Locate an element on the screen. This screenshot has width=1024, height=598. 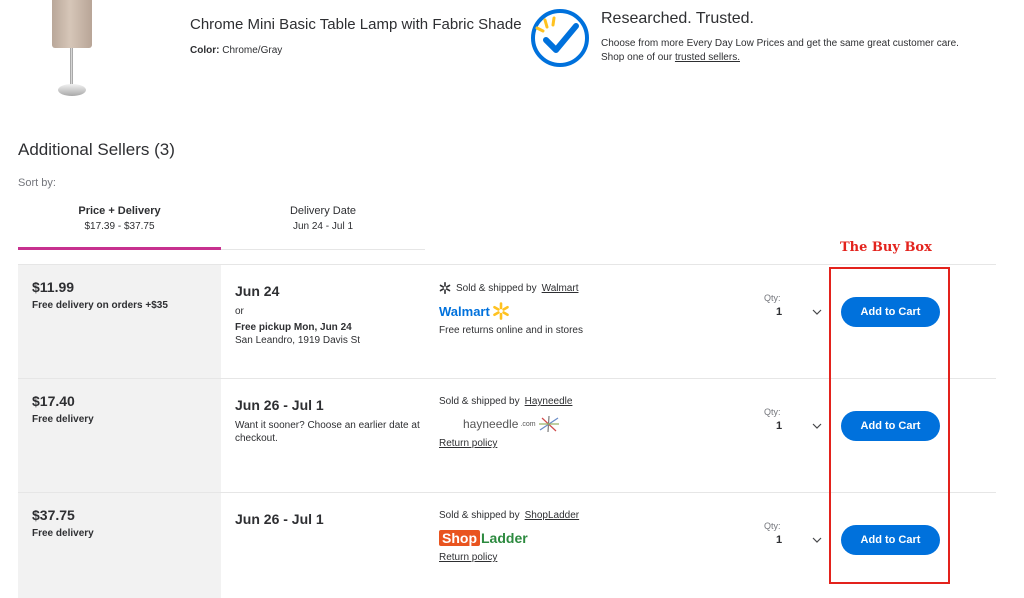
price-cell: $11.99 Free delivery on orders +$35 is located at coordinates (119, 321).